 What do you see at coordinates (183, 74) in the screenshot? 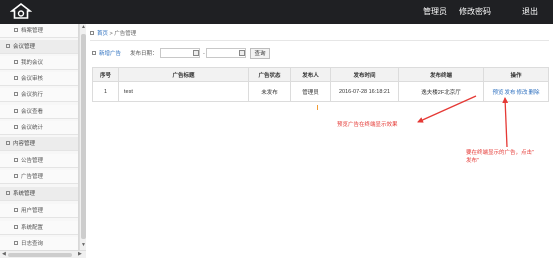
I see `column-header: 广告标题` at bounding box center [183, 74].